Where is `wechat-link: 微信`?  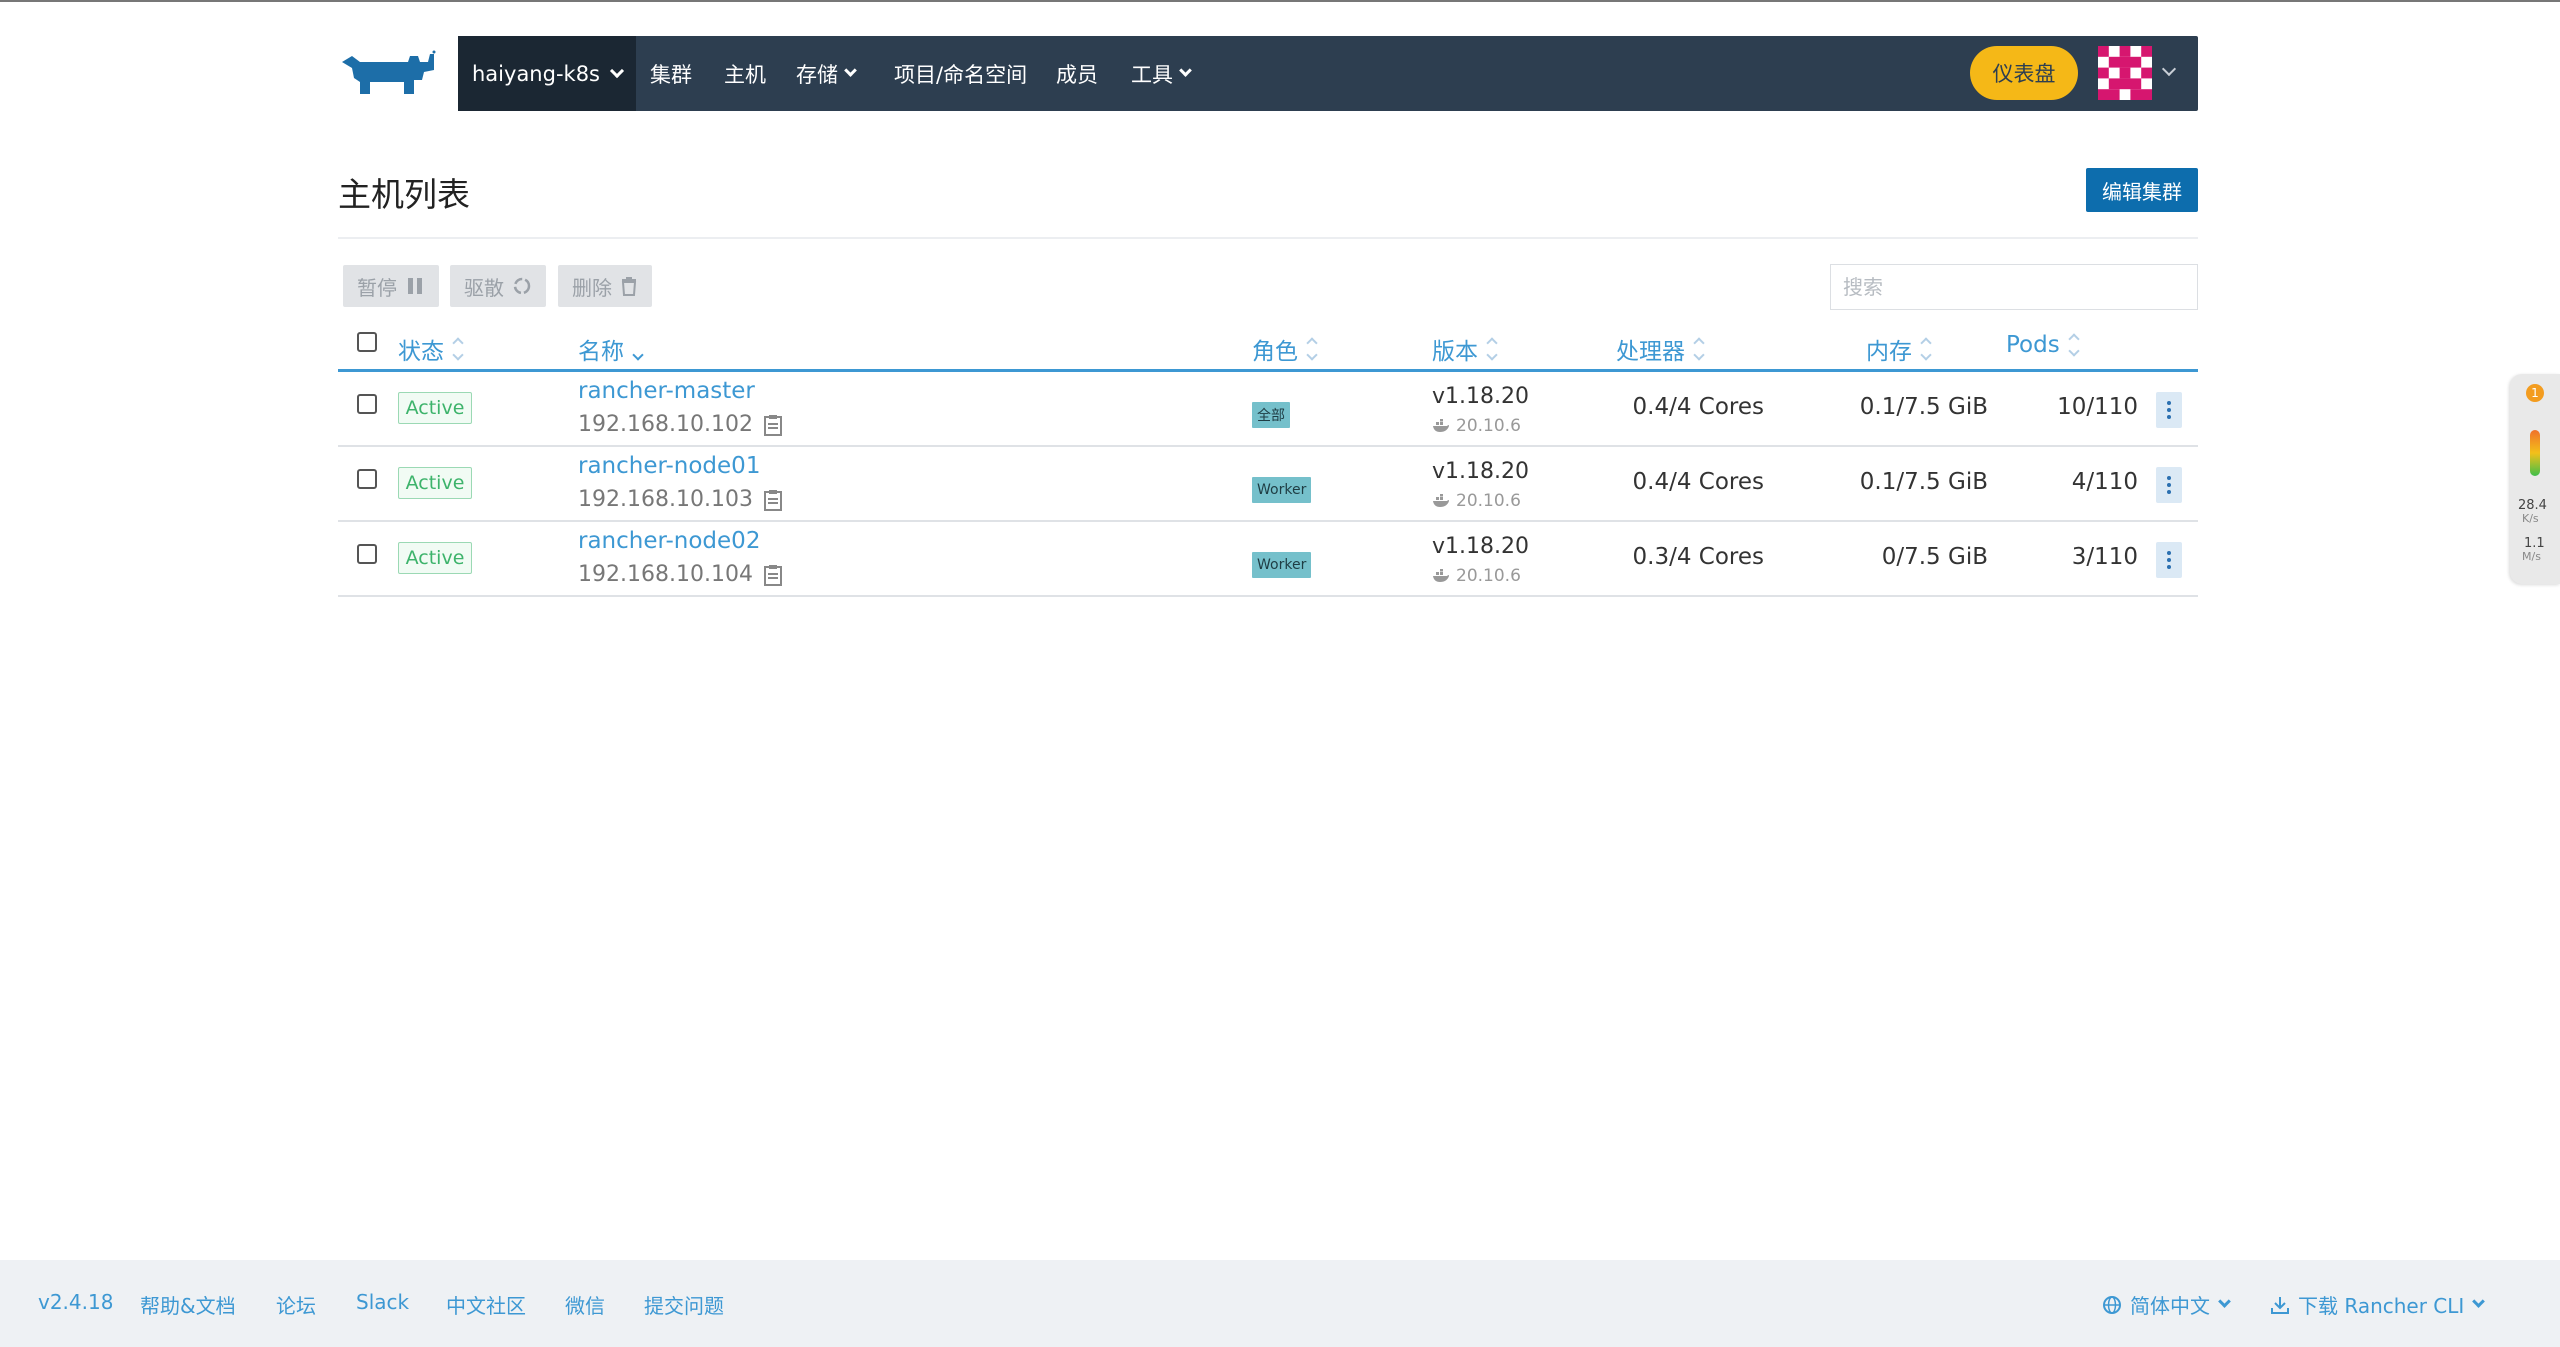 wechat-link: 微信 is located at coordinates (585, 1304).